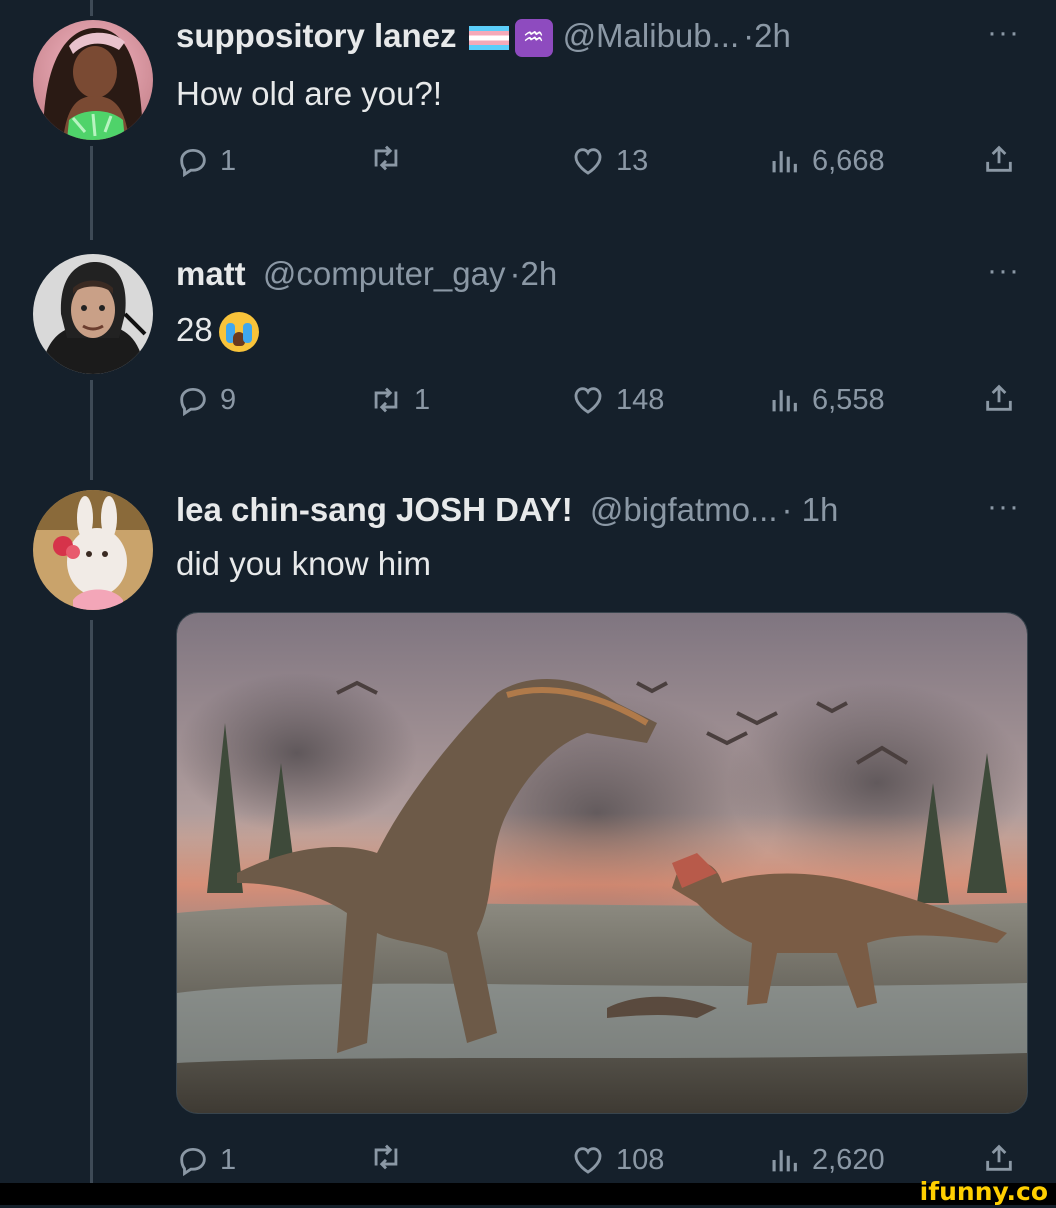 The width and height of the screenshot is (1056, 1208). Describe the element at coordinates (528, 1191) in the screenshot. I see `watermark-bar: ifunny.co` at that location.